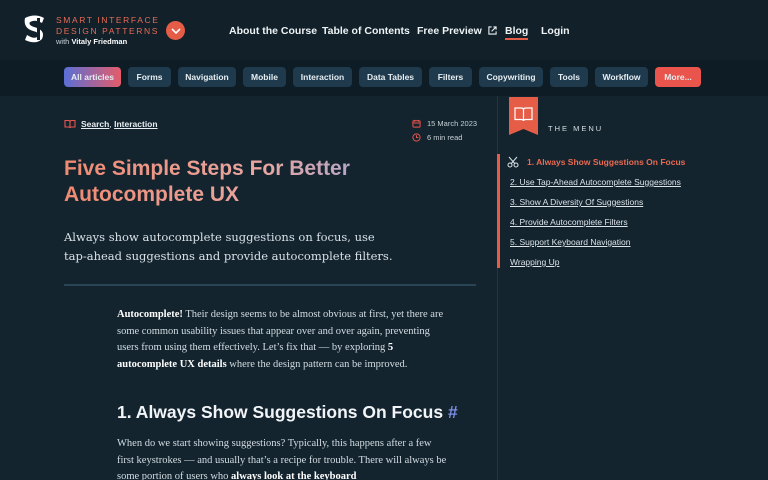  What do you see at coordinates (523, 116) in the screenshot?
I see `menu-book-icon` at bounding box center [523, 116].